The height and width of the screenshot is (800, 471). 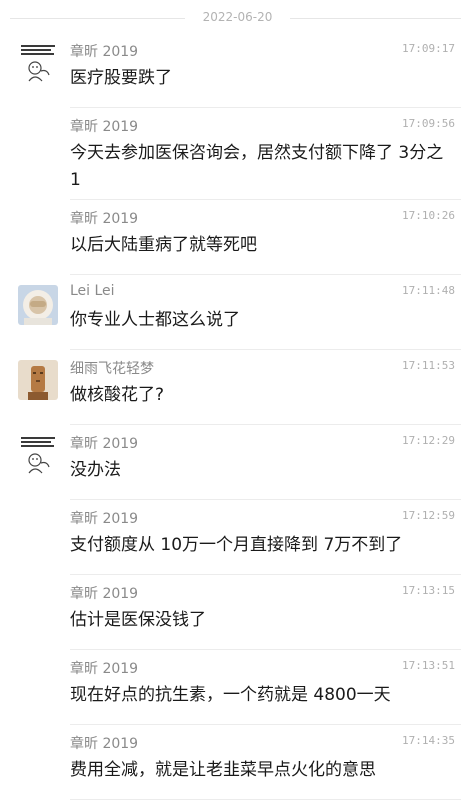 What do you see at coordinates (428, 48) in the screenshot?
I see `message-time: 17:09:17` at bounding box center [428, 48].